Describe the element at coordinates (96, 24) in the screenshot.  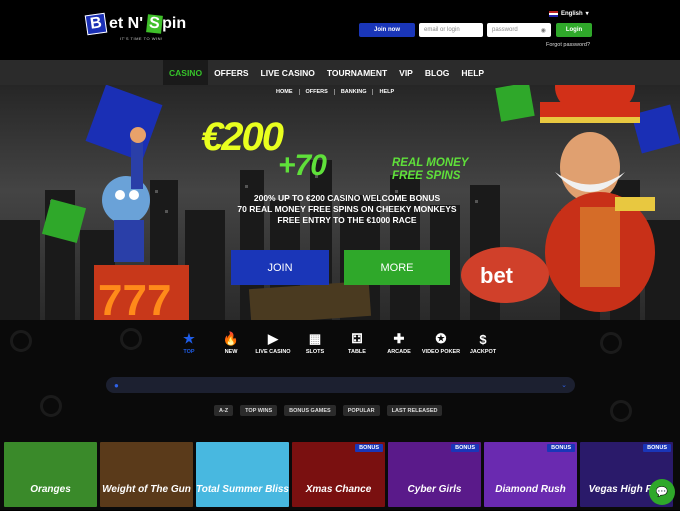
I see `logo-b-block: B` at that location.